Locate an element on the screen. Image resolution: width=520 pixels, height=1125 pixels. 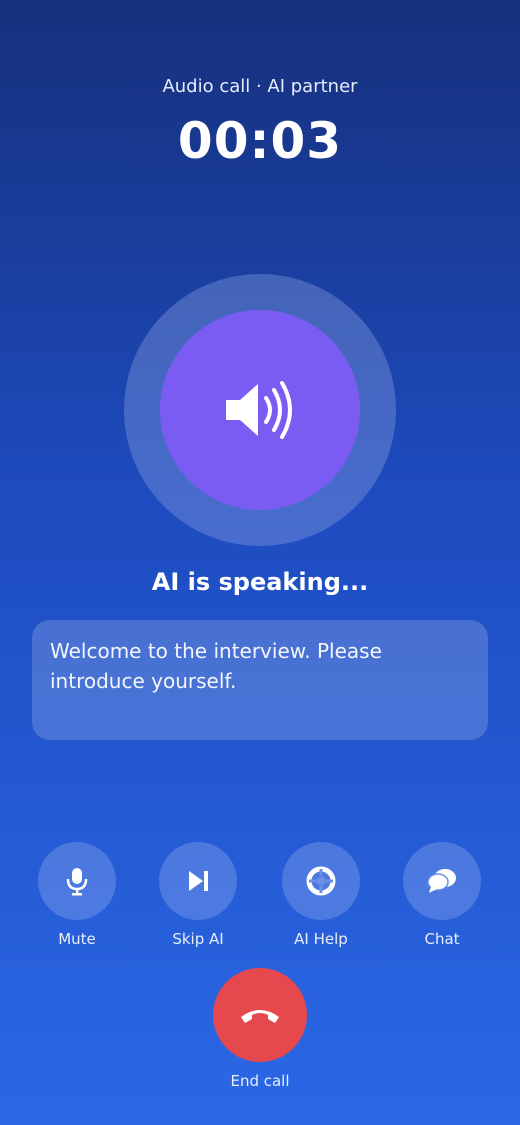
mute-label: Mute is located at coordinates (77, 939).